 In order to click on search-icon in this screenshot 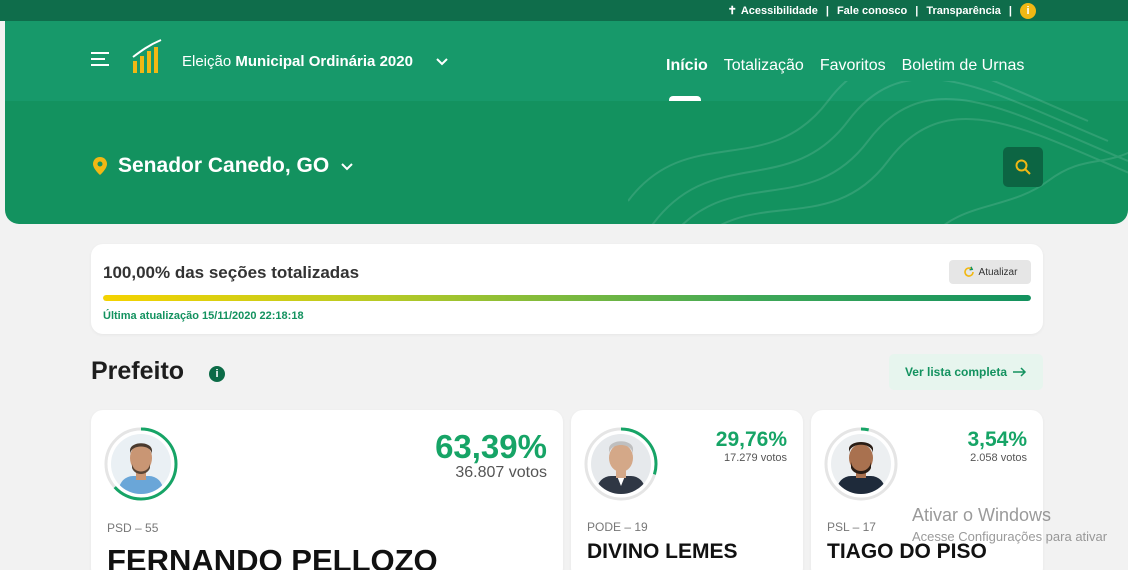, I will do `click(1023, 167)`.